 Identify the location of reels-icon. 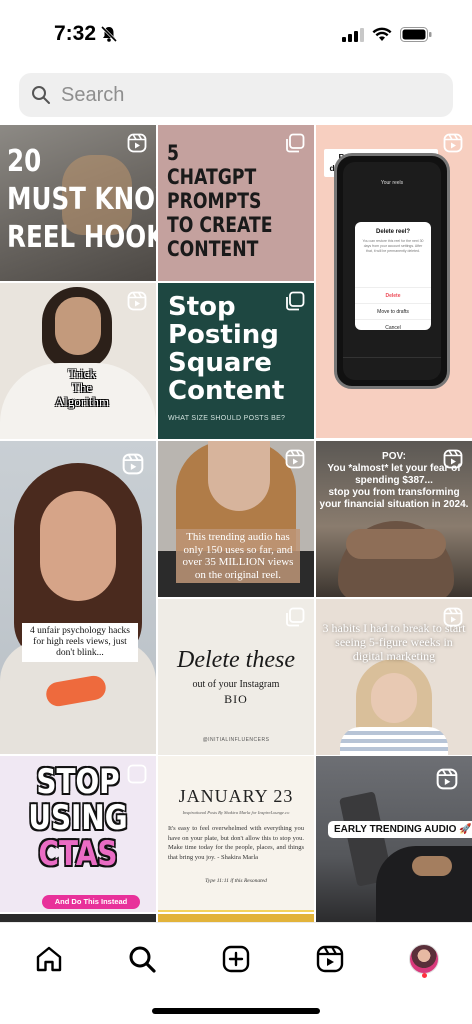
(330, 959).